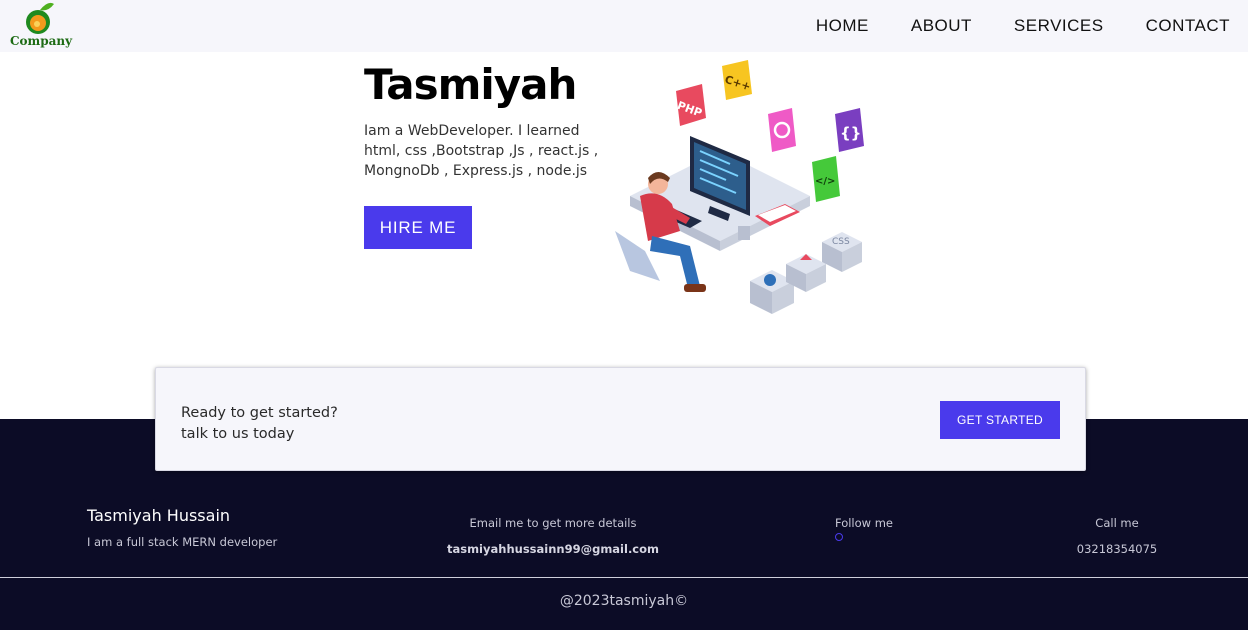 The width and height of the screenshot is (1248, 630). I want to click on orange-leaf-icon, so click(40, 18).